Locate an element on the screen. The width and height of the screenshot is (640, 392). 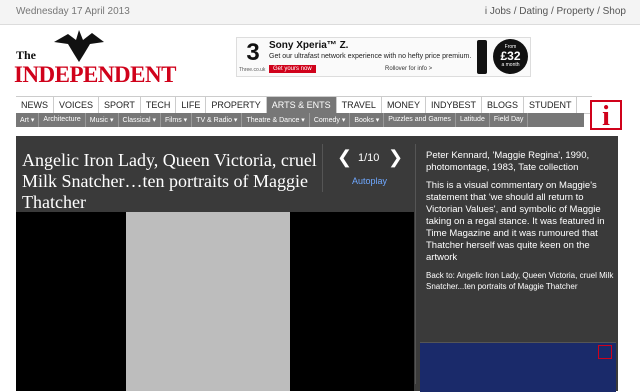
advert-price-badge: From £32 a month is located at coordinates (510, 56).